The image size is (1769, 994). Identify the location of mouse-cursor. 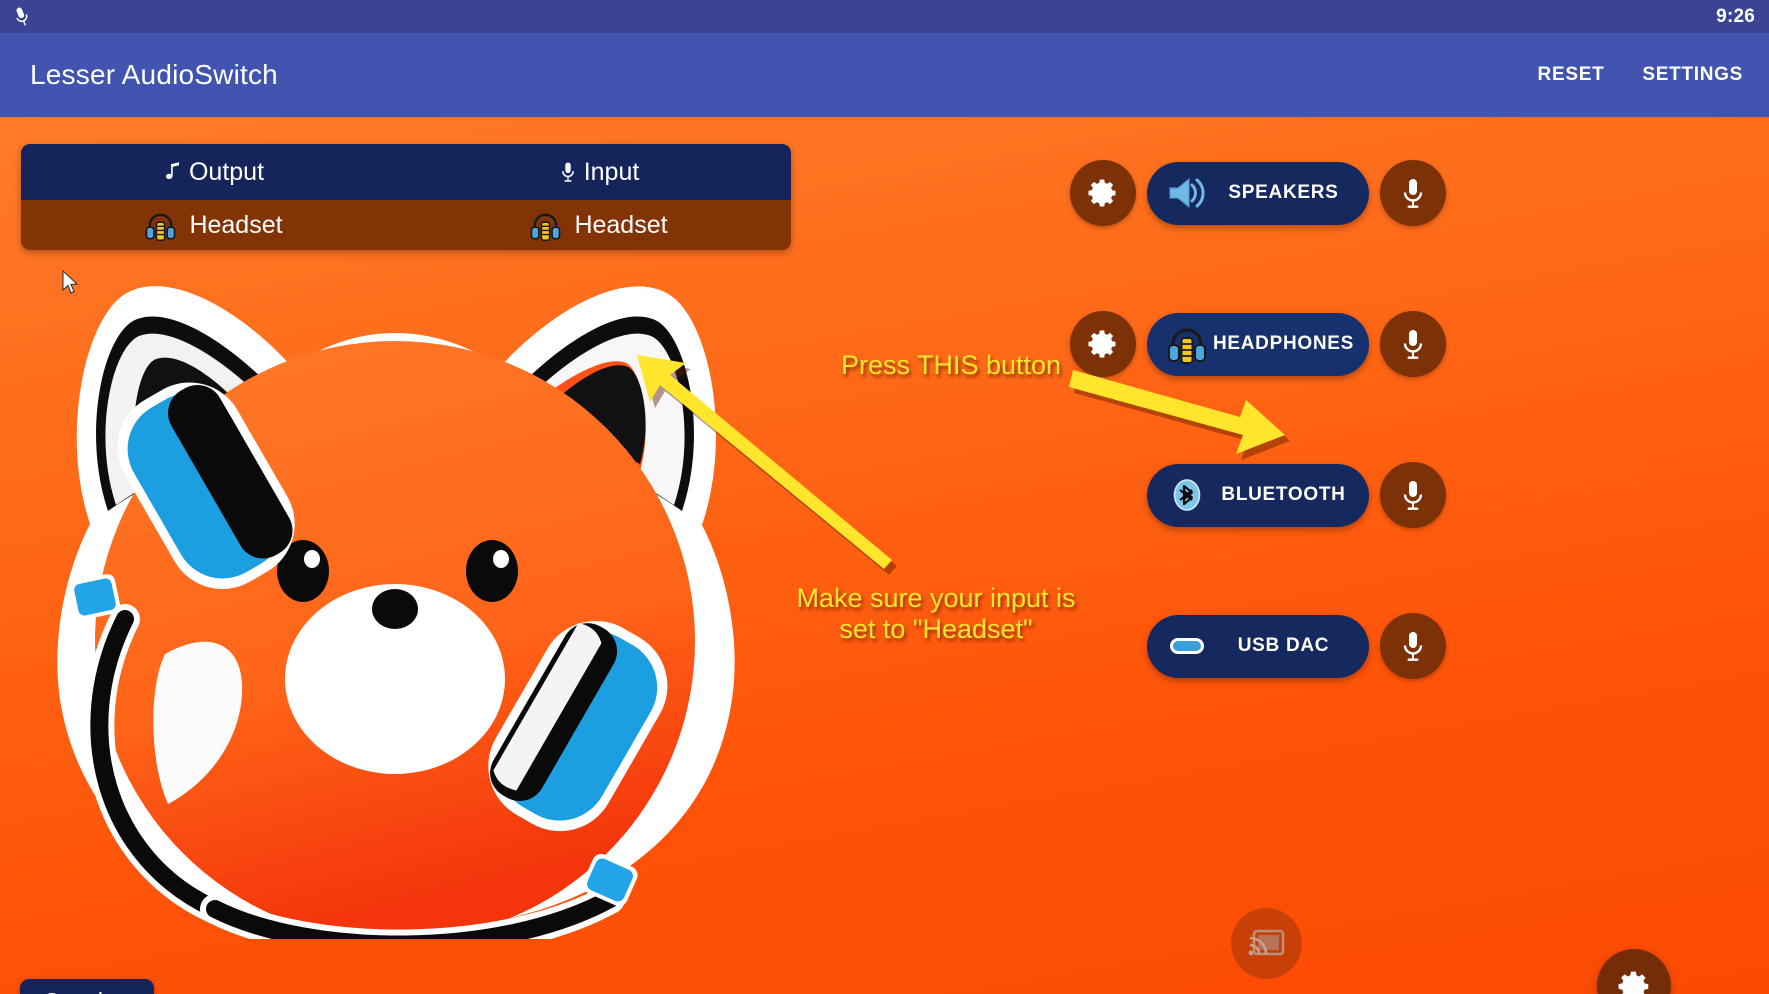
(71, 283).